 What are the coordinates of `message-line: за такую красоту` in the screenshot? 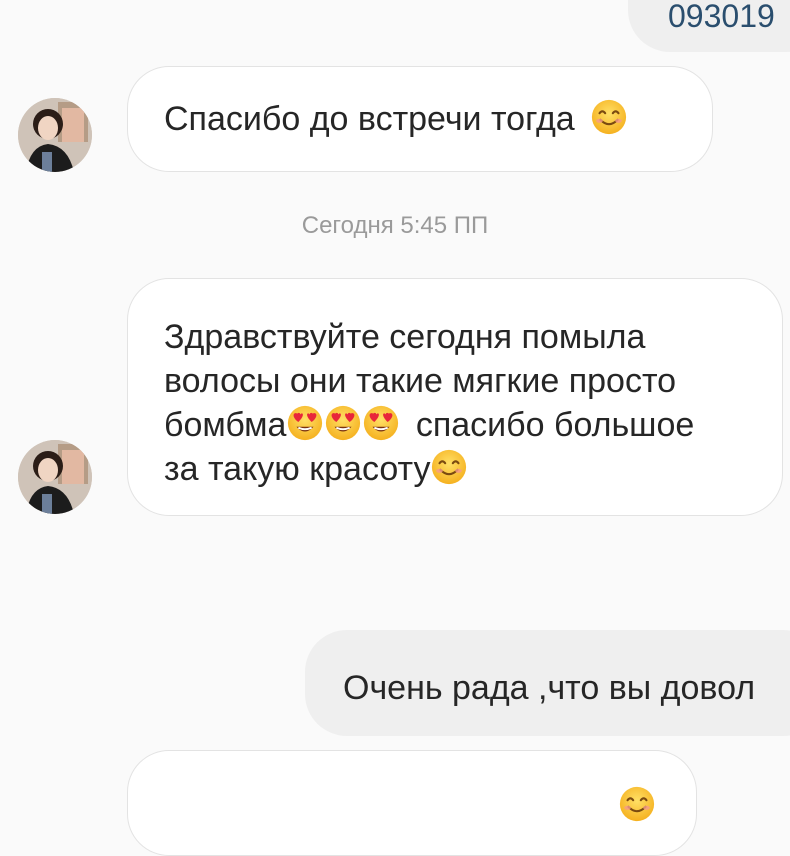 It's located at (429, 469).